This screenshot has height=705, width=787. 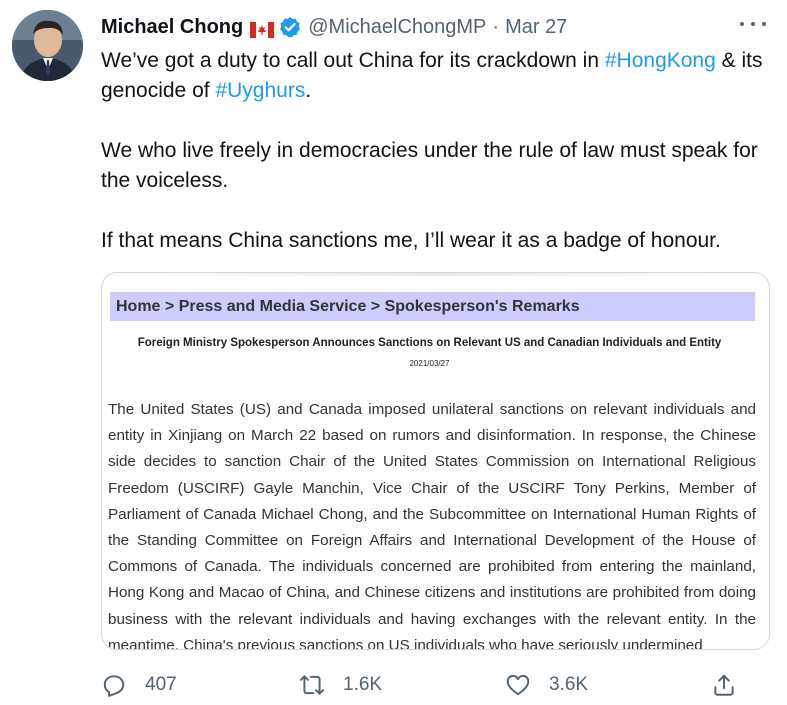 I want to click on tweet-header: Michael Chong @MichaelChongMP · Mar 27, so click(x=334, y=27).